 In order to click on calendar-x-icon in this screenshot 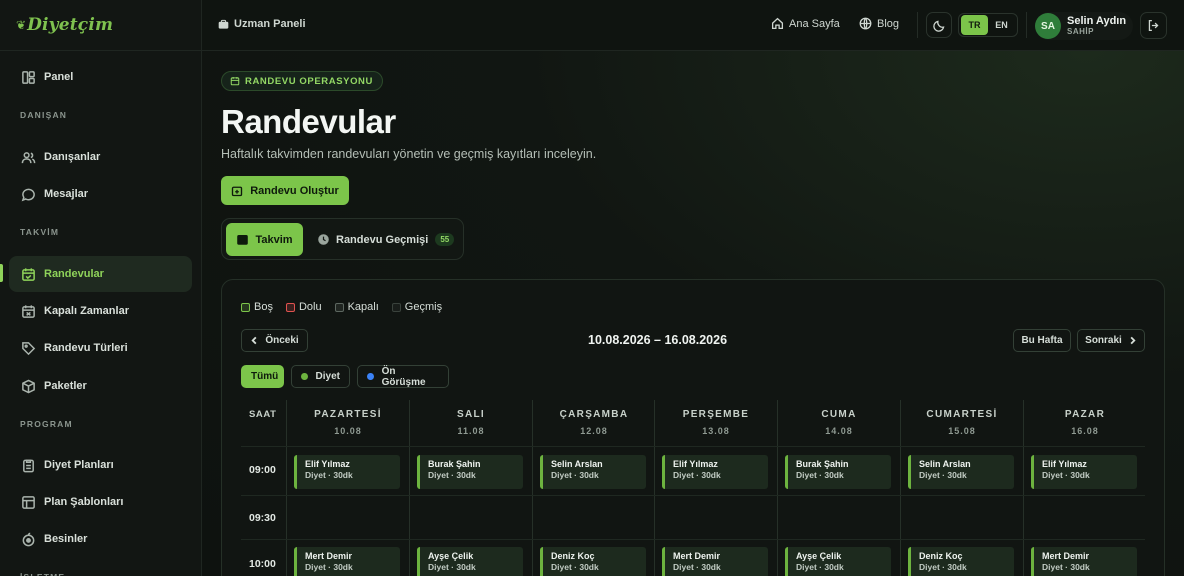, I will do `click(28, 311)`.